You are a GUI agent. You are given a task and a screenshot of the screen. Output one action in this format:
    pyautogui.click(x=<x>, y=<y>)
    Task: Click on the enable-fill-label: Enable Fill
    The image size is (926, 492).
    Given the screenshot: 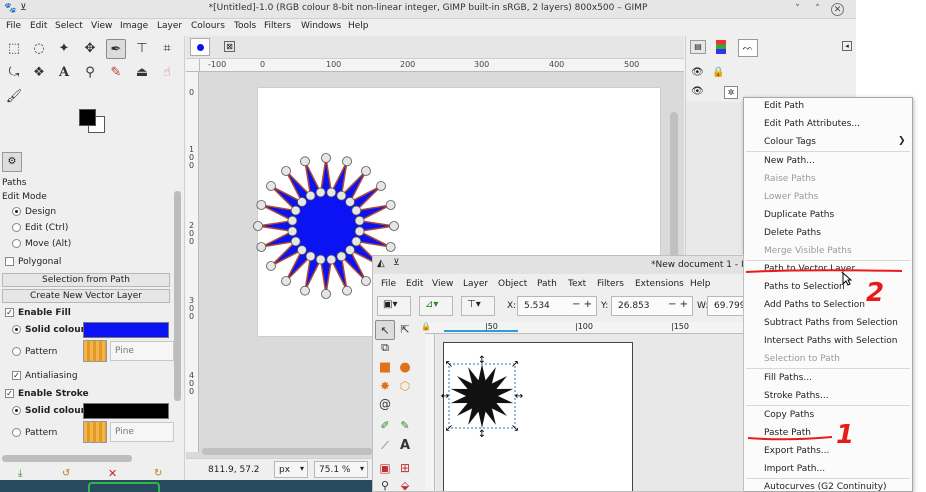 What is the action you would take?
    pyautogui.click(x=44, y=313)
    